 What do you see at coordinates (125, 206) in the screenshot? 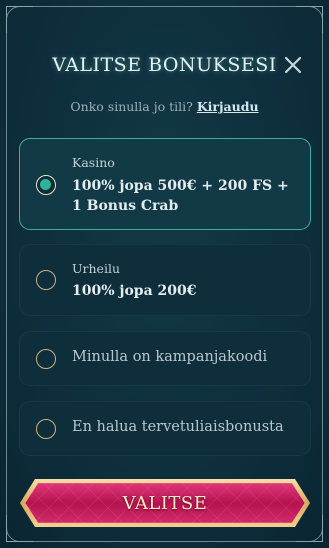
I see `option-value-line2: 1 Bonus Crab` at bounding box center [125, 206].